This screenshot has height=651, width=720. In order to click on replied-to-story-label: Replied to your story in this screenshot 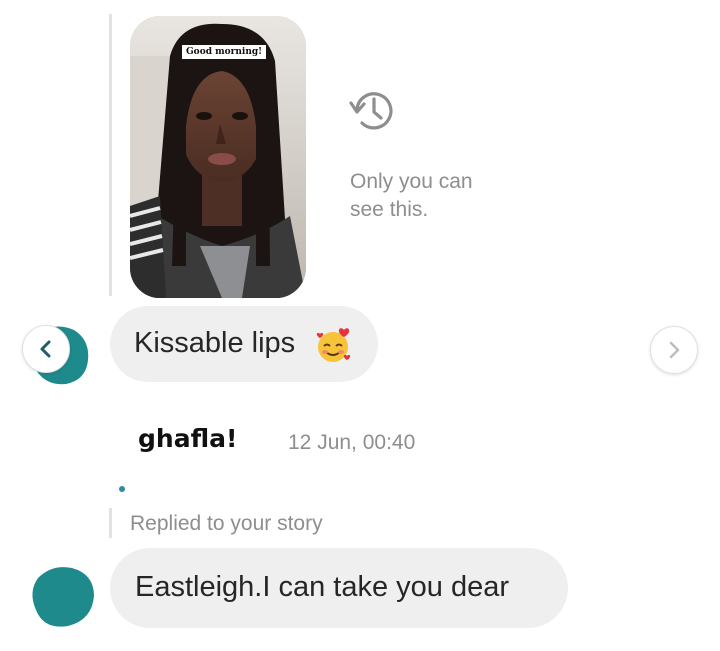, I will do `click(226, 523)`.